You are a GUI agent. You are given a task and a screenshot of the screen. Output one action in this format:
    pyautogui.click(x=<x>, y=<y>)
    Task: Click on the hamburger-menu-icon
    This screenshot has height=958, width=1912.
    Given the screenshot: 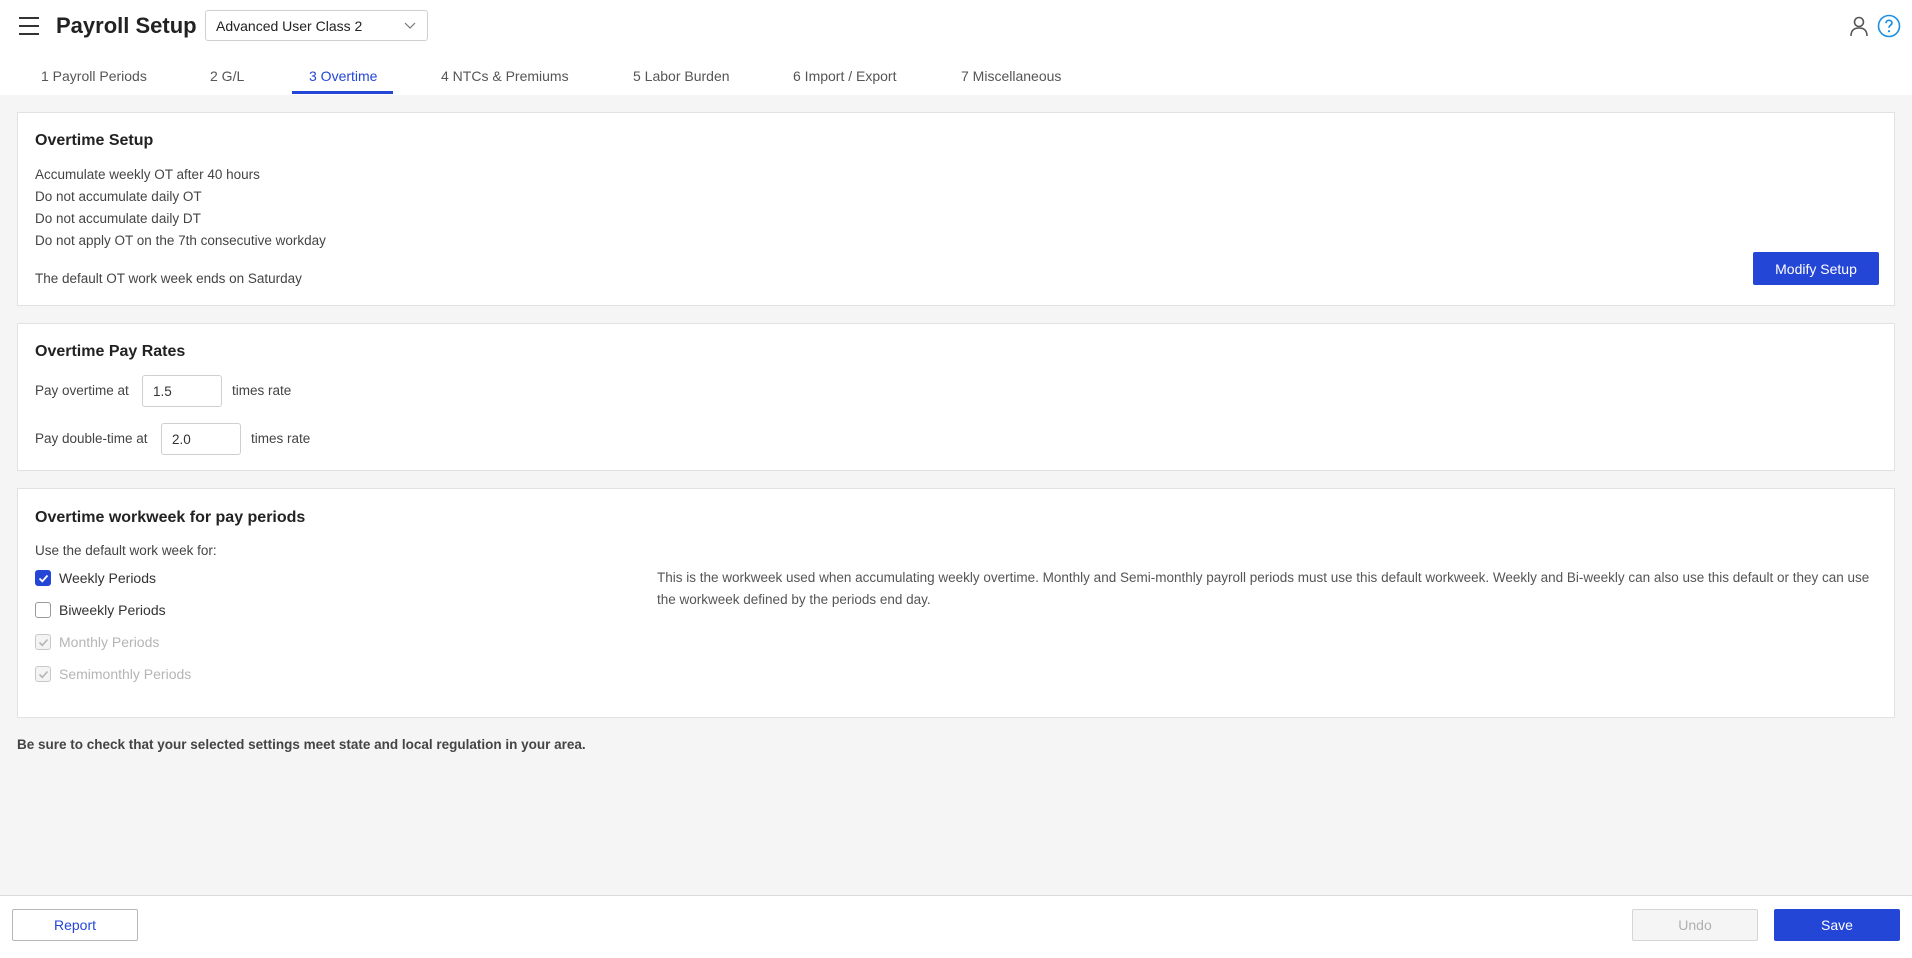 What is the action you would take?
    pyautogui.click(x=29, y=26)
    